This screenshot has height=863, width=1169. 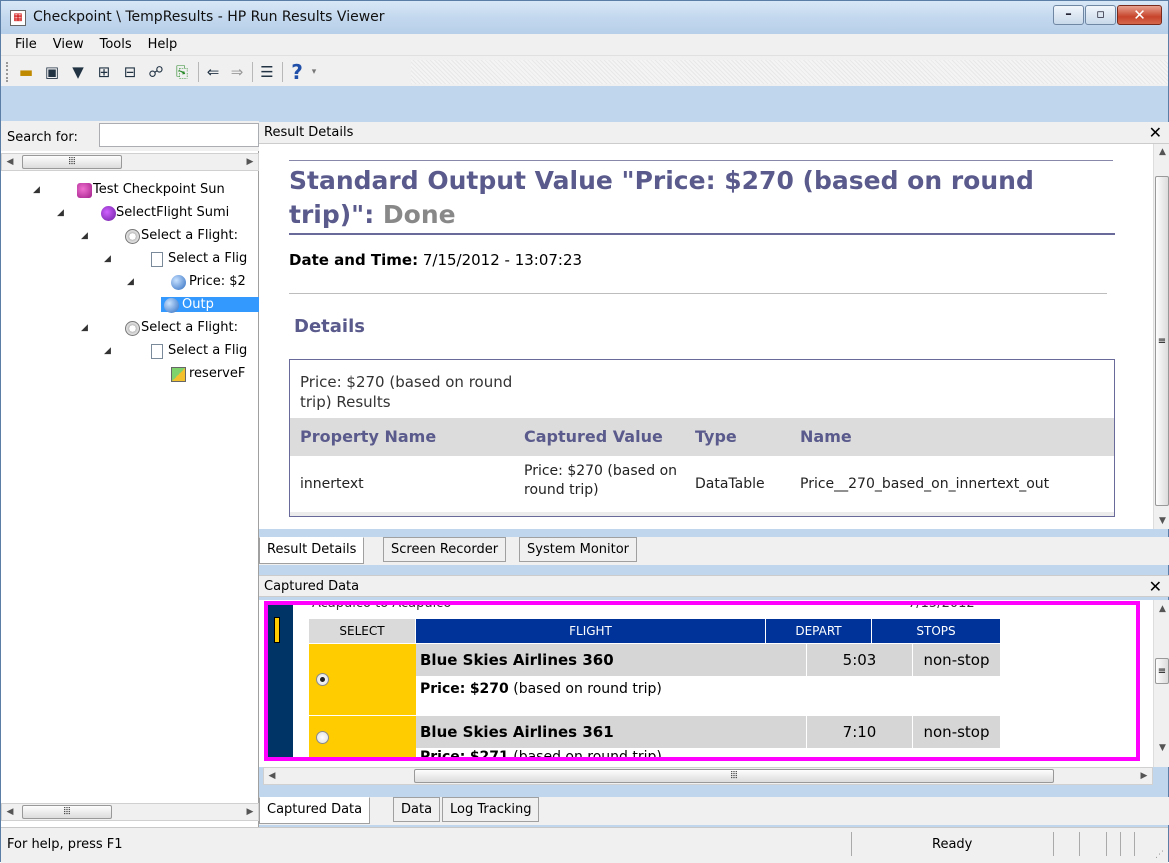 What do you see at coordinates (130, 72) in the screenshot?
I see `collapse-all-icon: ⊟` at bounding box center [130, 72].